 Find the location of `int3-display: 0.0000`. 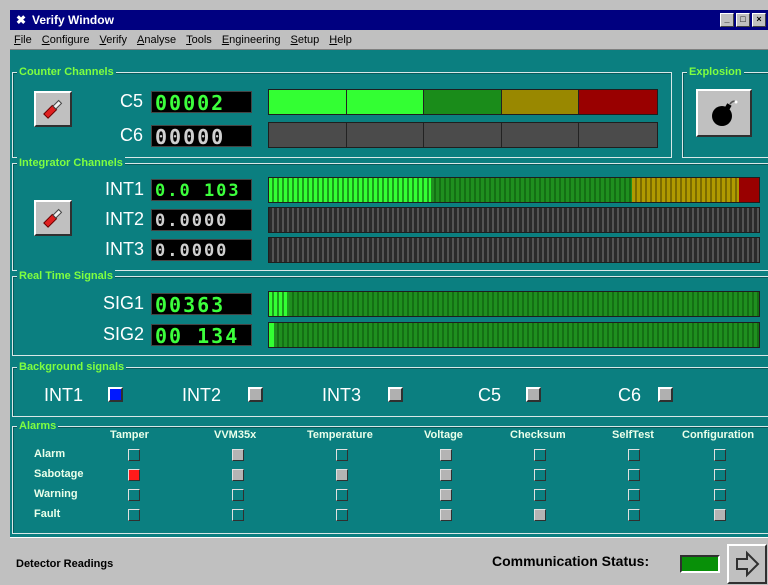

int3-display: 0.0000 is located at coordinates (201, 250).